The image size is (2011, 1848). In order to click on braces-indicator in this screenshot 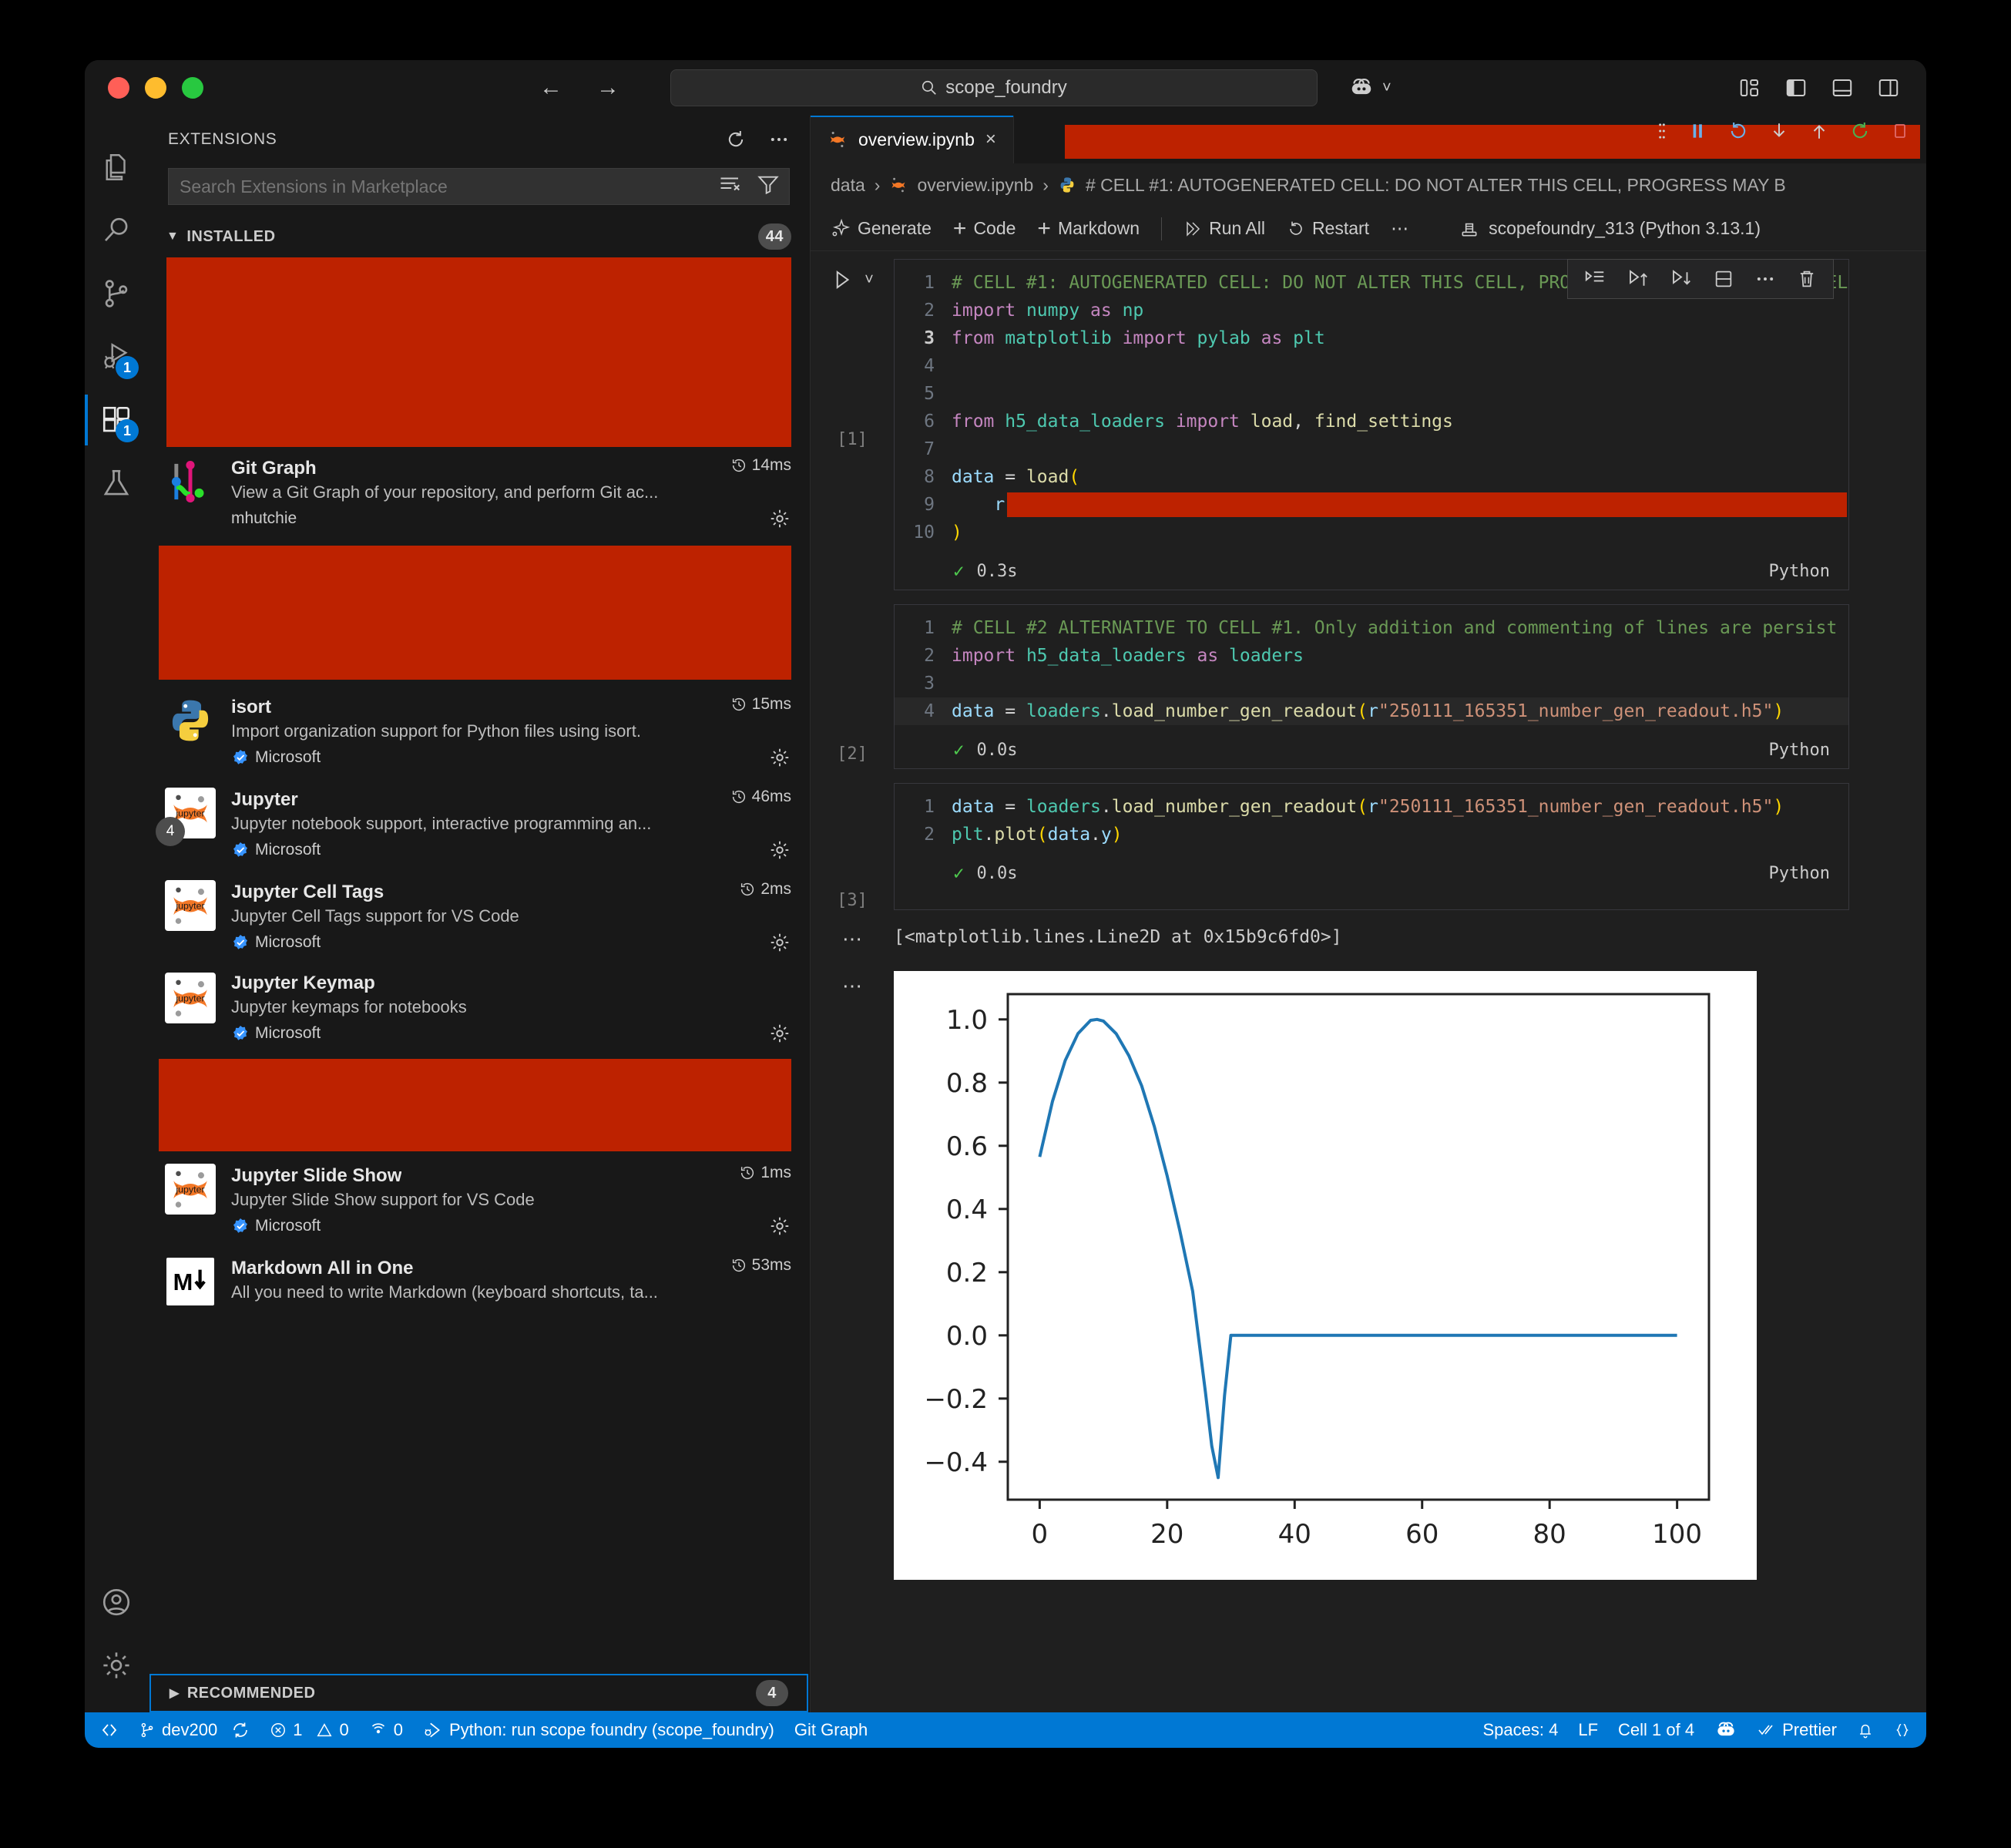, I will do `click(1902, 1730)`.